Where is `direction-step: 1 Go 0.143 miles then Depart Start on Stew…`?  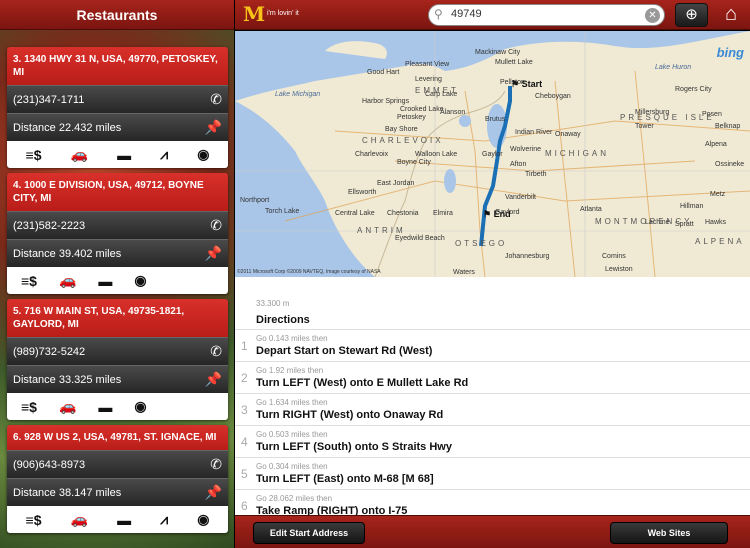 direction-step: 1 Go 0.143 miles then Depart Start on Stew… is located at coordinates (492, 345).